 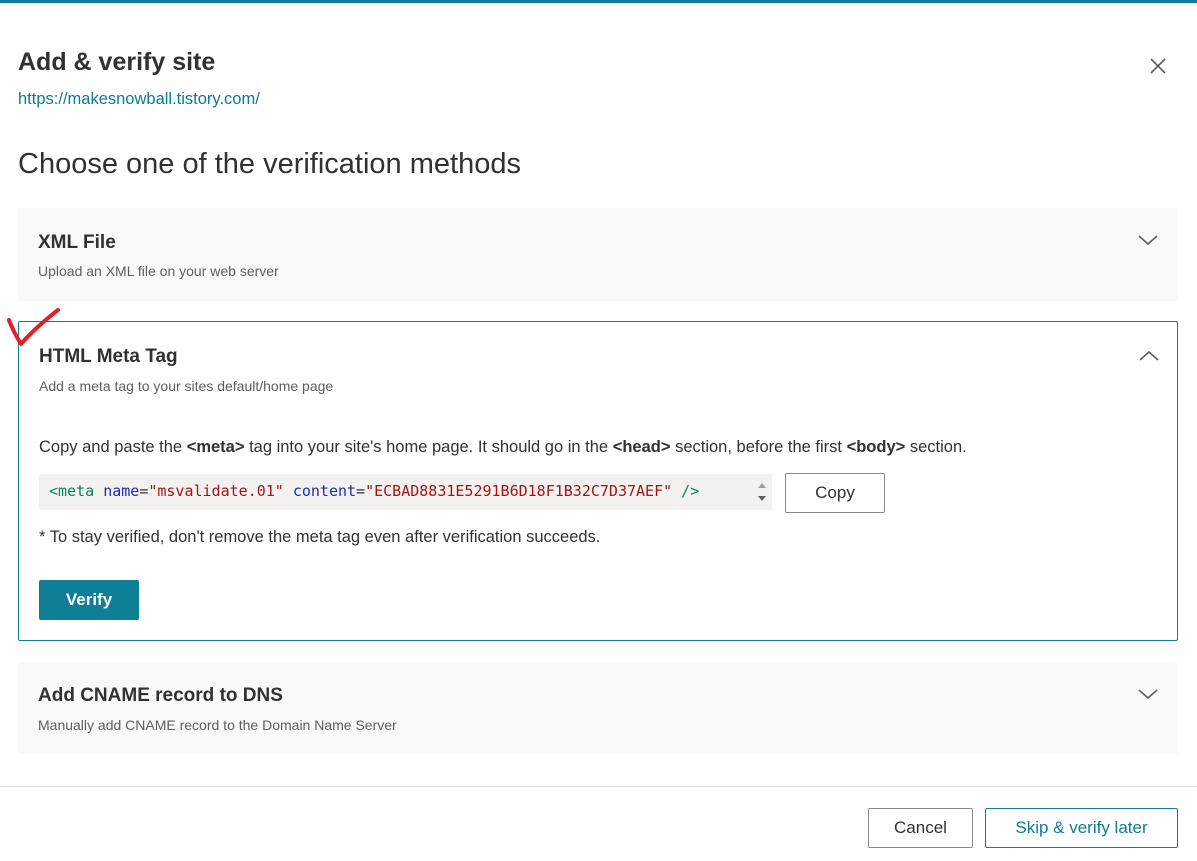 I want to click on top-accent-stripe, so click(x=598, y=1).